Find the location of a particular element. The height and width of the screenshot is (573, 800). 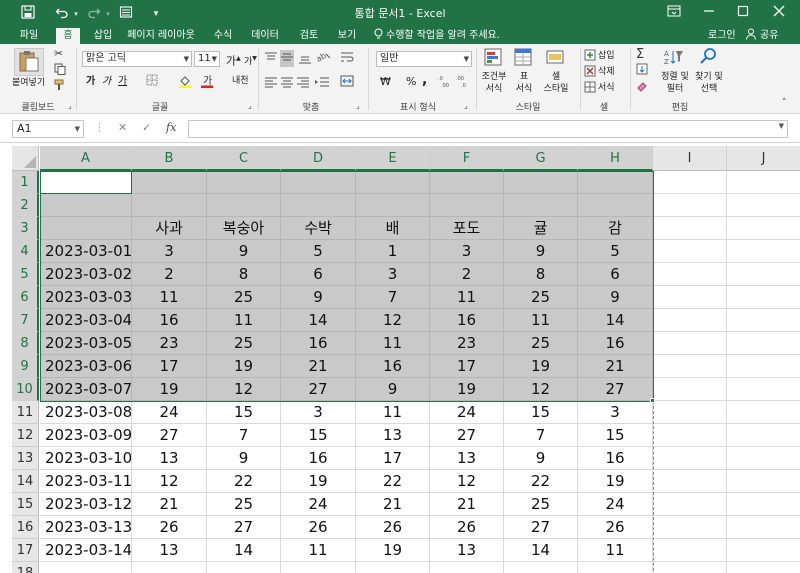

cell-c6: 25 is located at coordinates (244, 297).